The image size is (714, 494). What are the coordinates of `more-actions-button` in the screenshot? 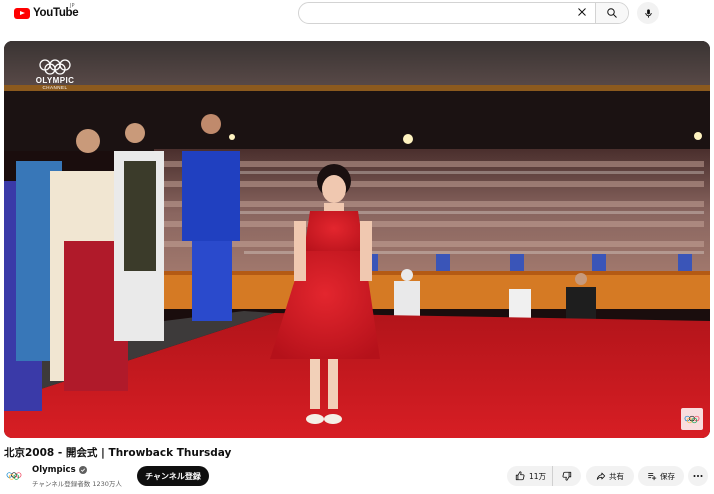 It's located at (698, 476).